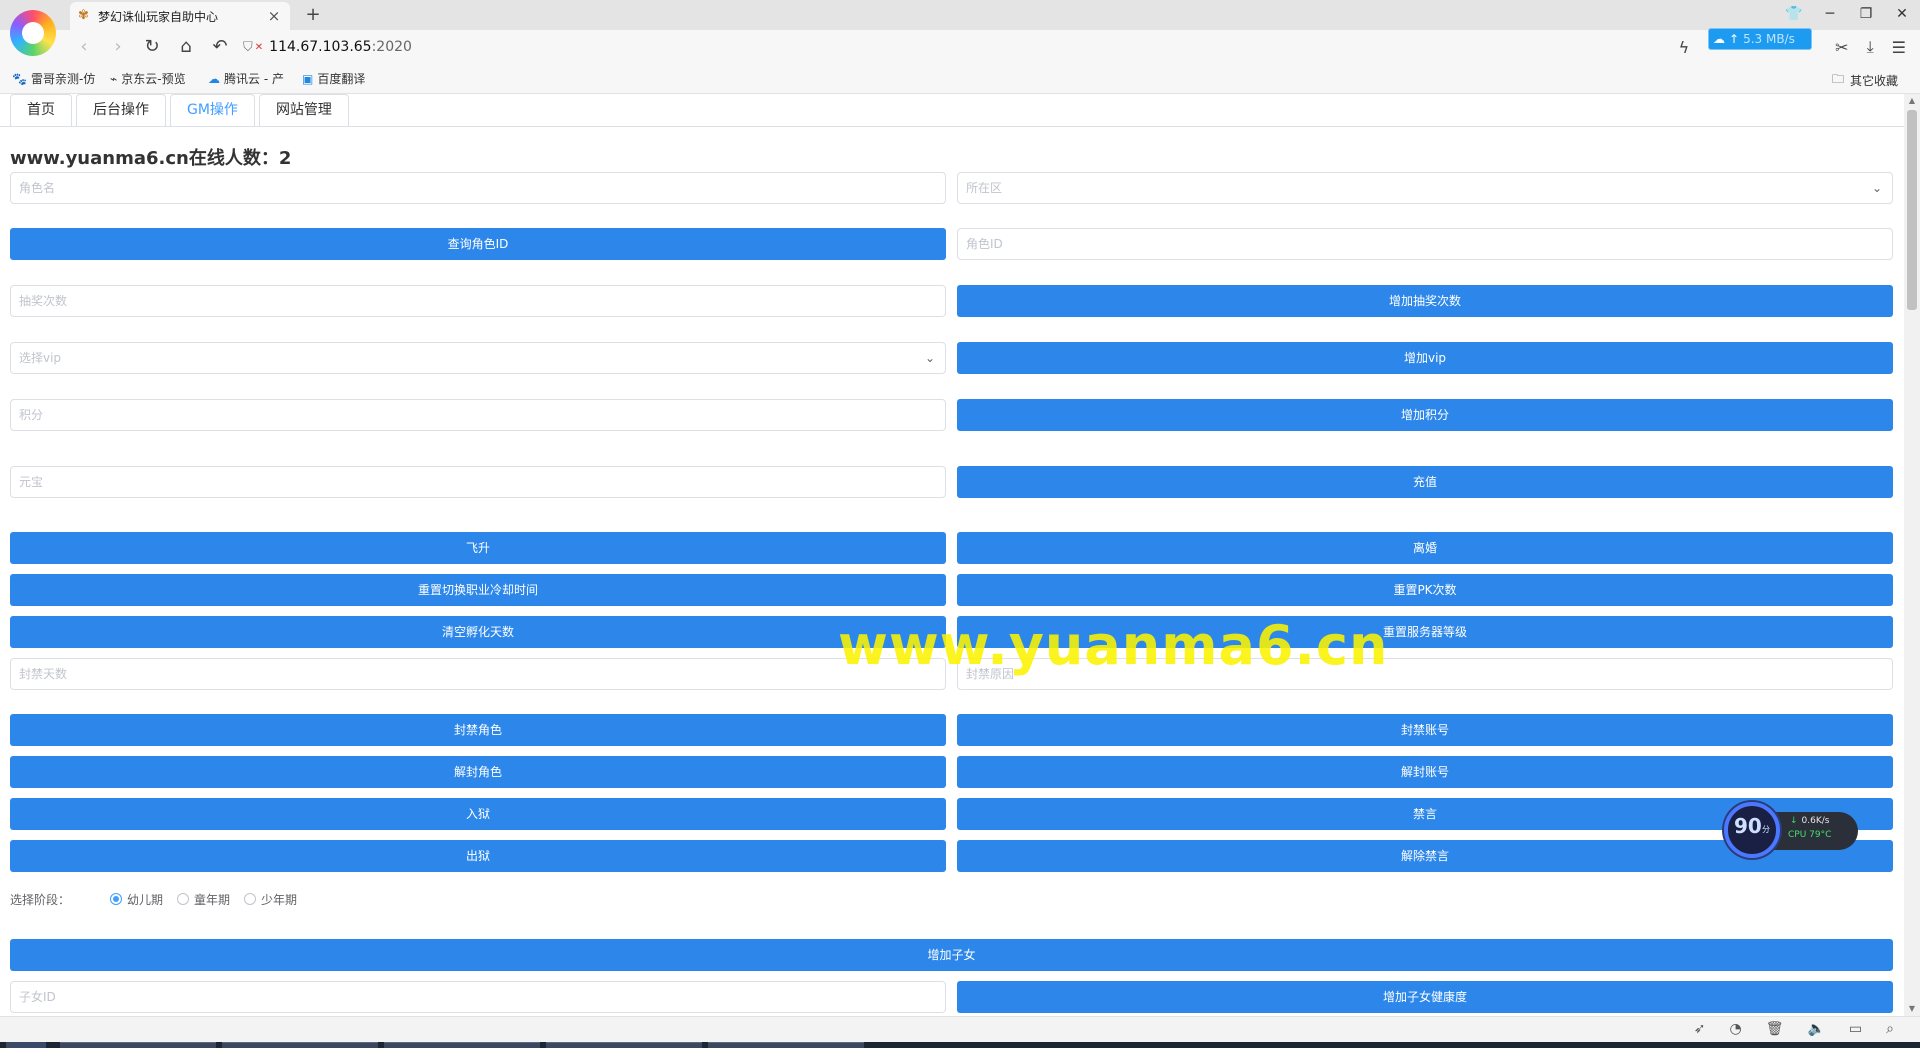 Image resolution: width=1920 pixels, height=1048 pixels. Describe the element at coordinates (478, 244) in the screenshot. I see `query-role-id-button: 查询角色ID` at that location.